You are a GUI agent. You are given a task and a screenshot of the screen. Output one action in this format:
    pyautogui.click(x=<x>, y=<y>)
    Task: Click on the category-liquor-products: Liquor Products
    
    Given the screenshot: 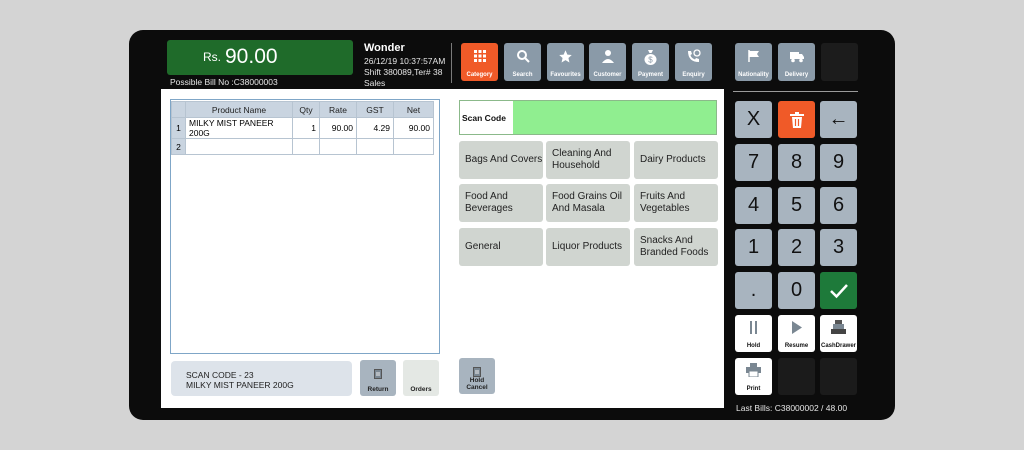 What is the action you would take?
    pyautogui.click(x=588, y=247)
    